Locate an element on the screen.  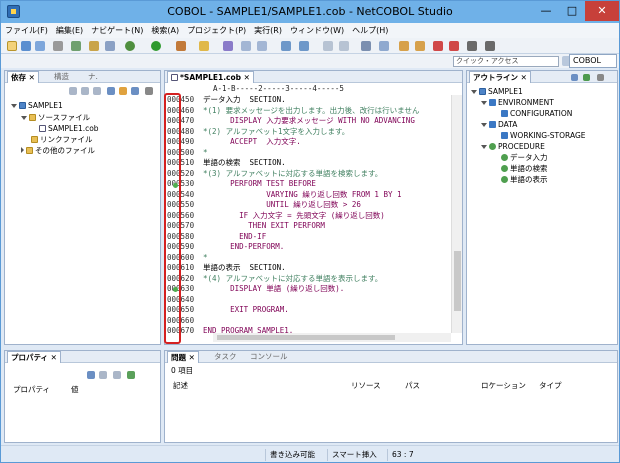
menu-help: ヘルプ(H) is located at coordinates (370, 30).